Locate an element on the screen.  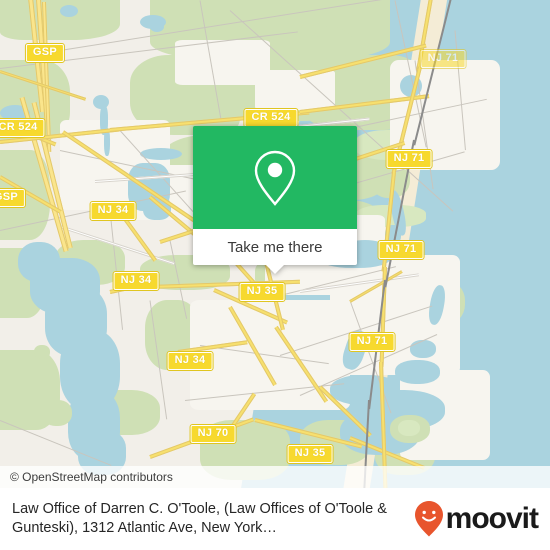
popup-action-label: Take me there is located at coordinates (275, 247).